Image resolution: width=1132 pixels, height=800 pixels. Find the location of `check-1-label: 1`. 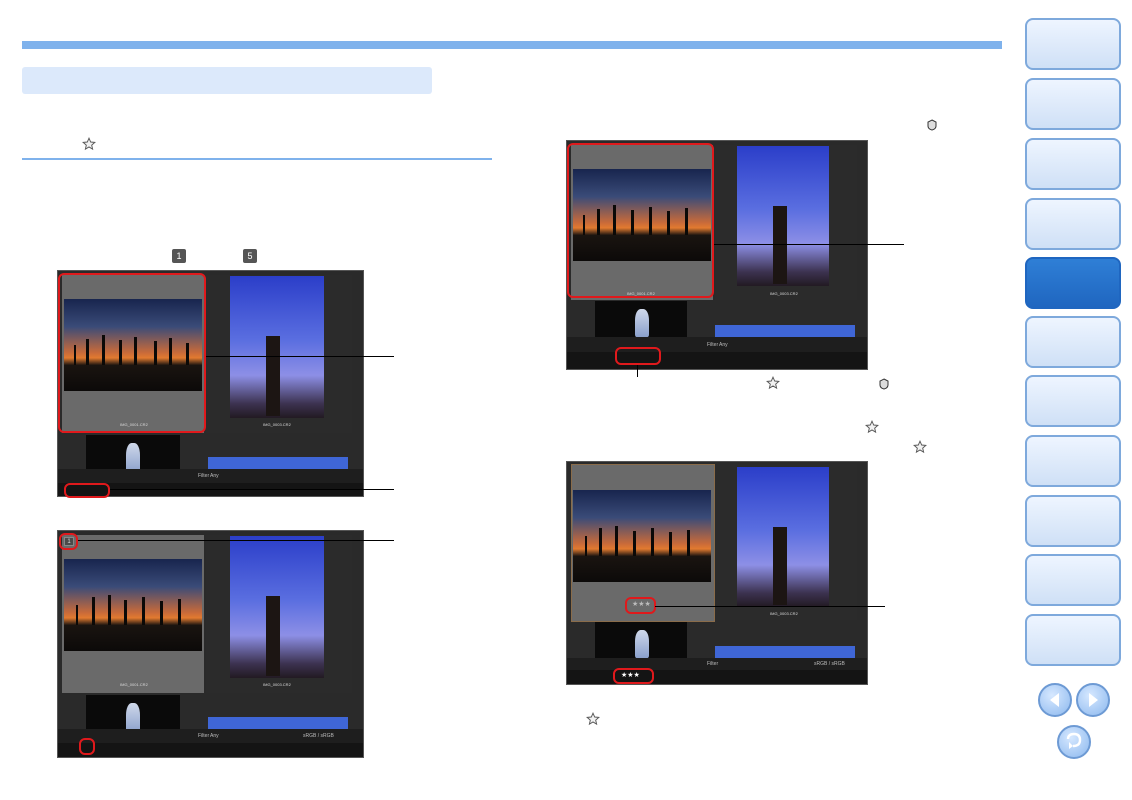

check-1-label: 1 is located at coordinates (179, 256).